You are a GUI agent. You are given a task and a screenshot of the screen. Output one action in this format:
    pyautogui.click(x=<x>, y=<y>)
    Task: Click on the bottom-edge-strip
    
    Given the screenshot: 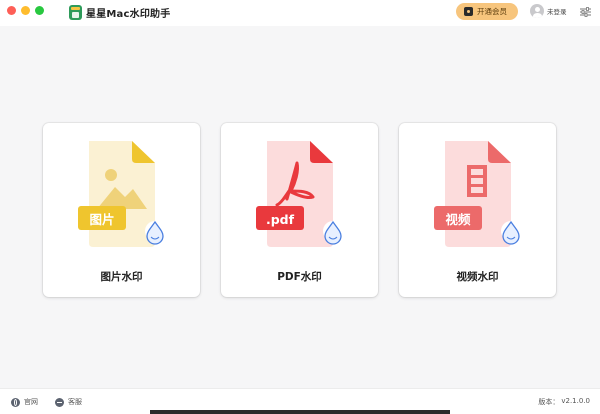 What is the action you would take?
    pyautogui.click(x=300, y=412)
    